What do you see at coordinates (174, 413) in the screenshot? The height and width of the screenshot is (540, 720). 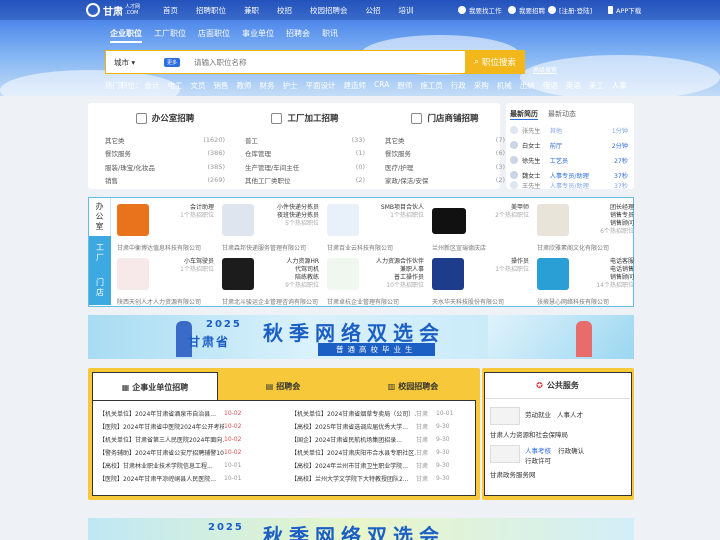 I see `job-row: 【机关单位】2024年甘肃省酒泉市自治县... 10-02` at bounding box center [174, 413].